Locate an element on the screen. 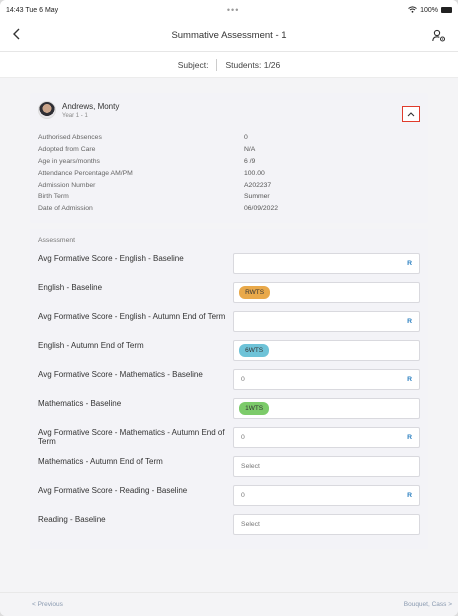  page-title: Summative Assessment - 1 is located at coordinates (229, 35).